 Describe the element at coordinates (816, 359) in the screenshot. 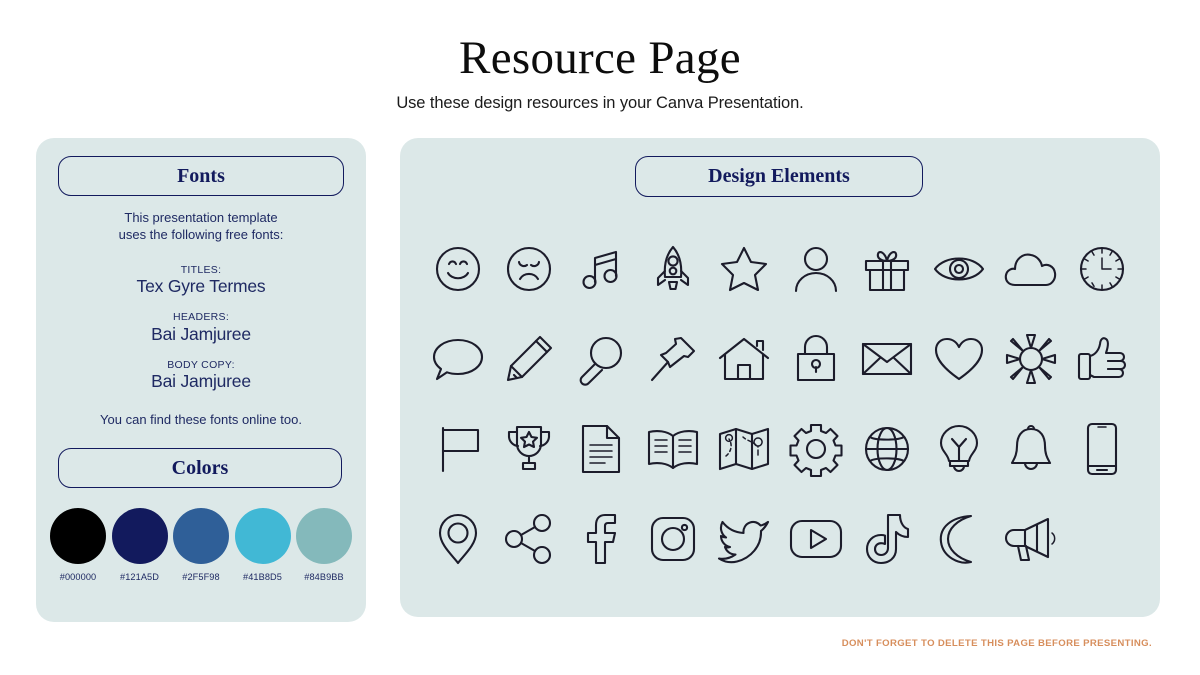

I see `lock-icon` at that location.